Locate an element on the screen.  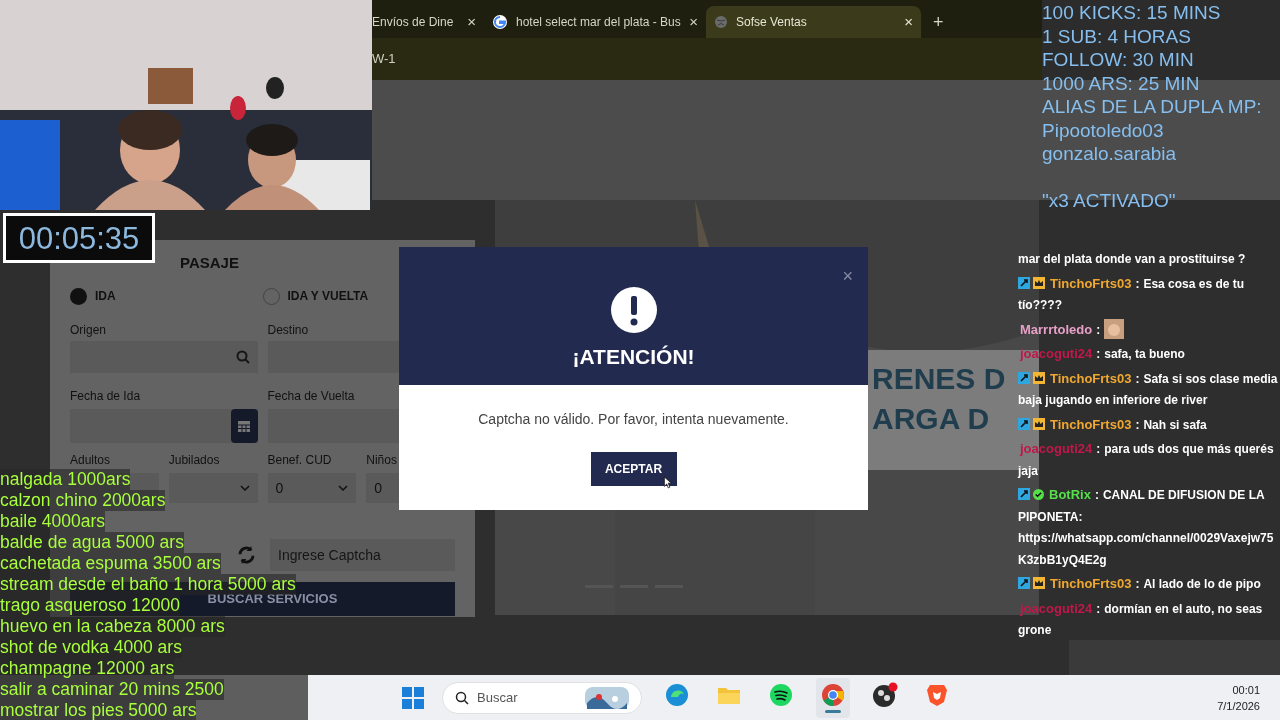
price-item: huevo en la cabeza 8000 ars is located at coordinates (112, 626).